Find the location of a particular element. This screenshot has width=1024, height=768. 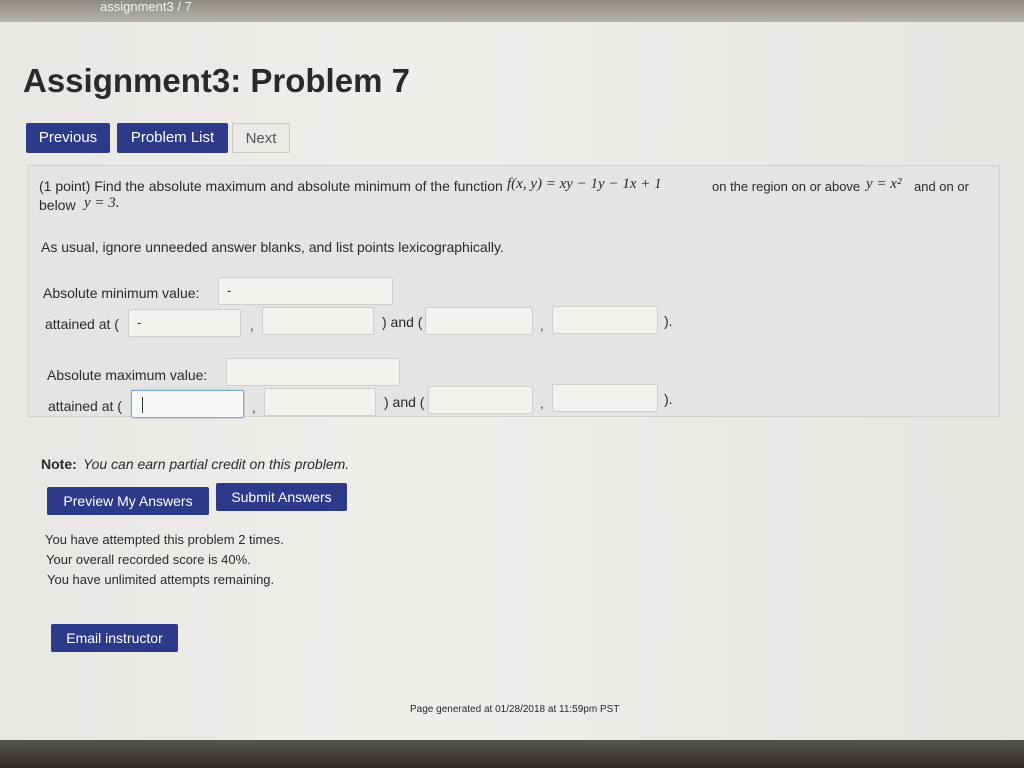

breadcrumb-text: assignment3 / 7 is located at coordinates (146, 7).